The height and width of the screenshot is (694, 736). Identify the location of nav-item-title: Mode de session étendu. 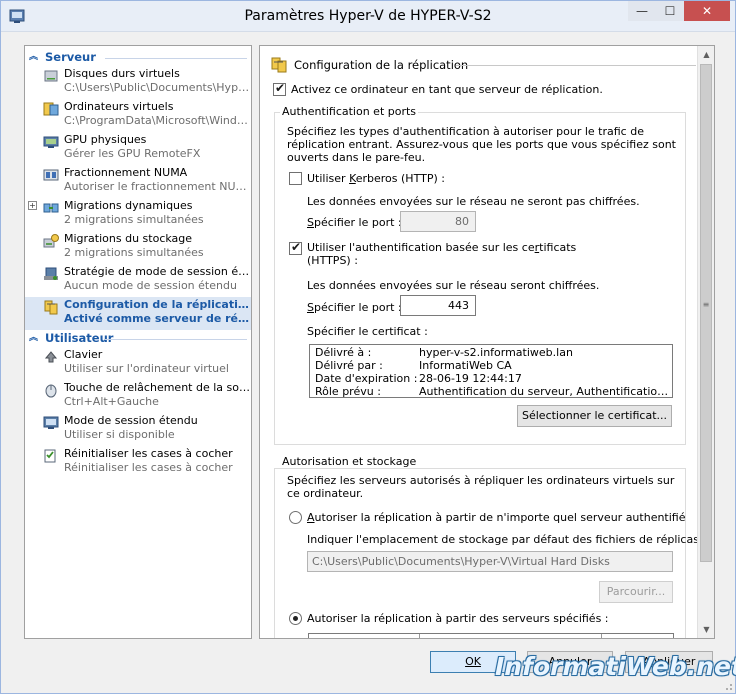
(131, 420).